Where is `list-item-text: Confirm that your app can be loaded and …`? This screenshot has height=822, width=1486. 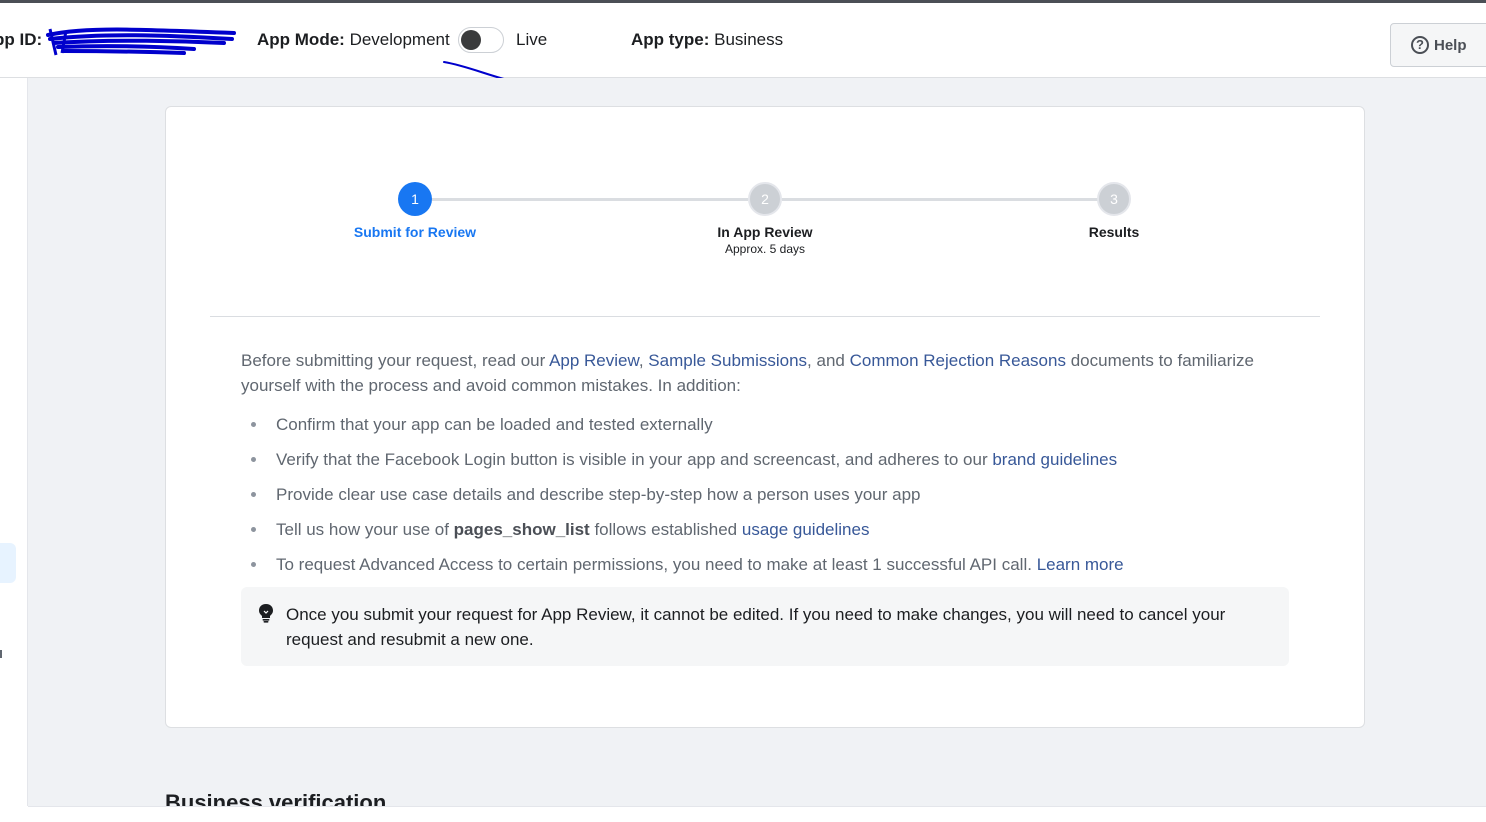
list-item-text: Confirm that your app can be loaded and … is located at coordinates (494, 424).